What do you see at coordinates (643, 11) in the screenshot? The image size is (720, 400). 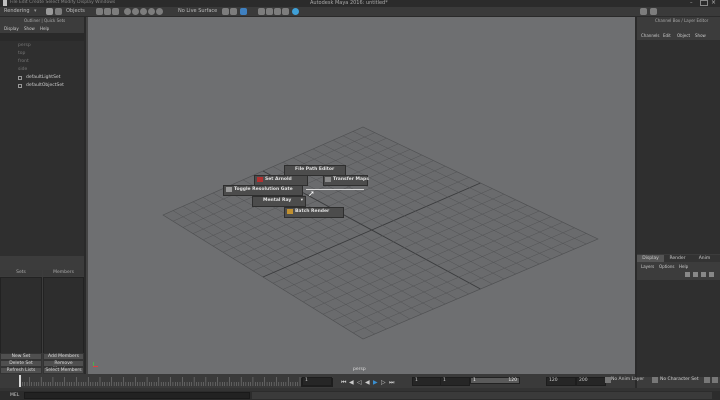 I see `channel-box-toggle-icon` at bounding box center [643, 11].